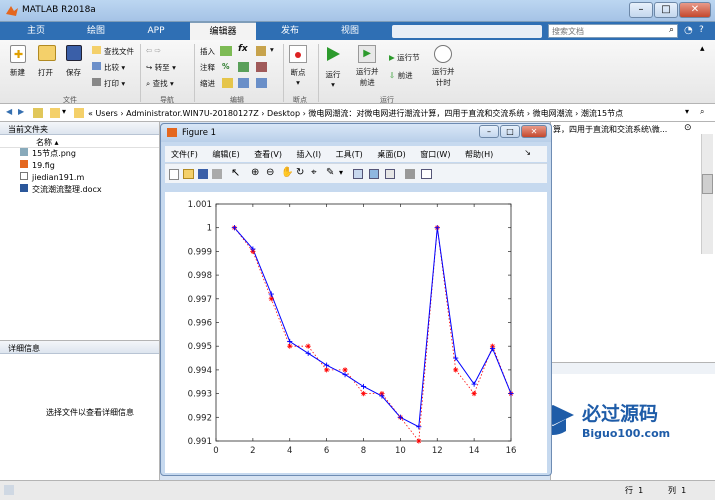 The height and width of the screenshot is (500, 715). What do you see at coordinates (629, 490) in the screenshot?
I see `row-label: 行` at bounding box center [629, 490].